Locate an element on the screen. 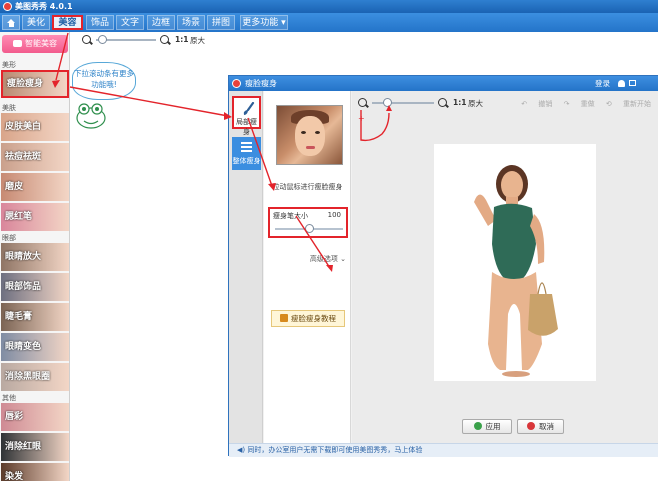 Image resolution: width=658 pixels, height=481 pixels. zoom-slider-handle is located at coordinates (102, 39).